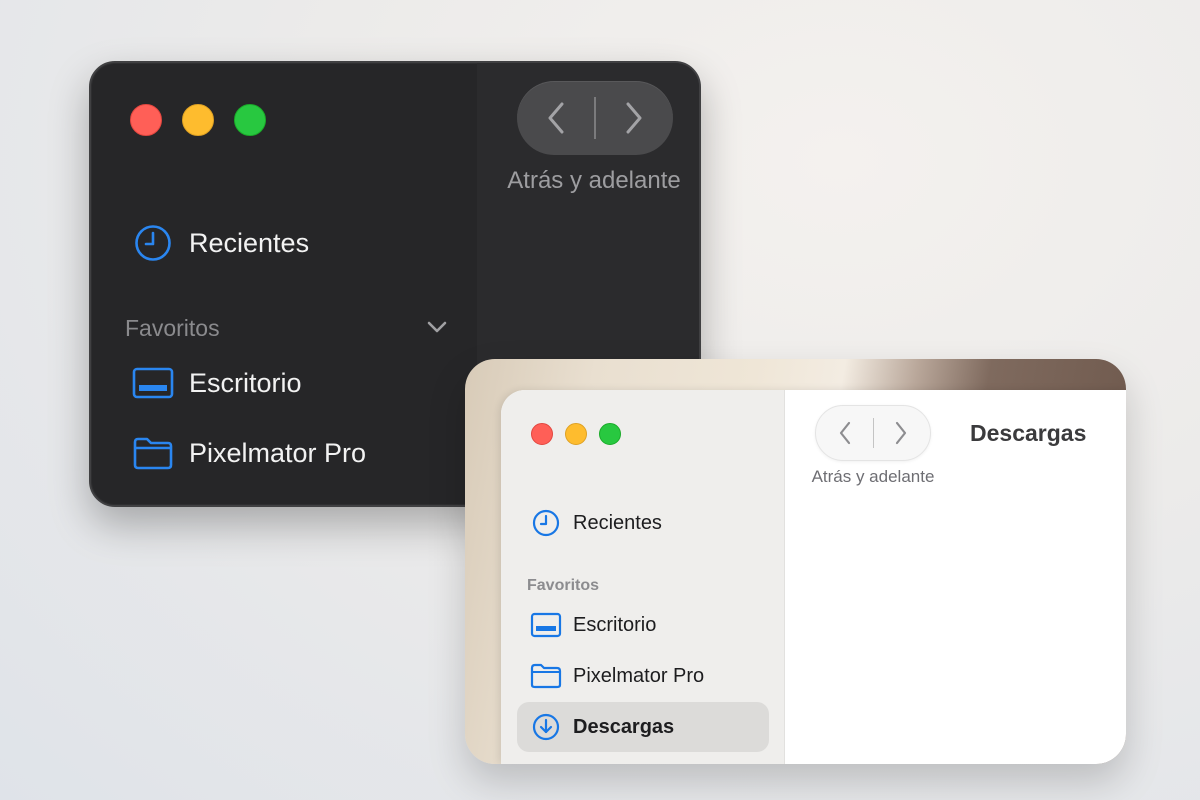 The height and width of the screenshot is (800, 1200). Describe the element at coordinates (1028, 433) in the screenshot. I see `window-title: Descargas` at that location.